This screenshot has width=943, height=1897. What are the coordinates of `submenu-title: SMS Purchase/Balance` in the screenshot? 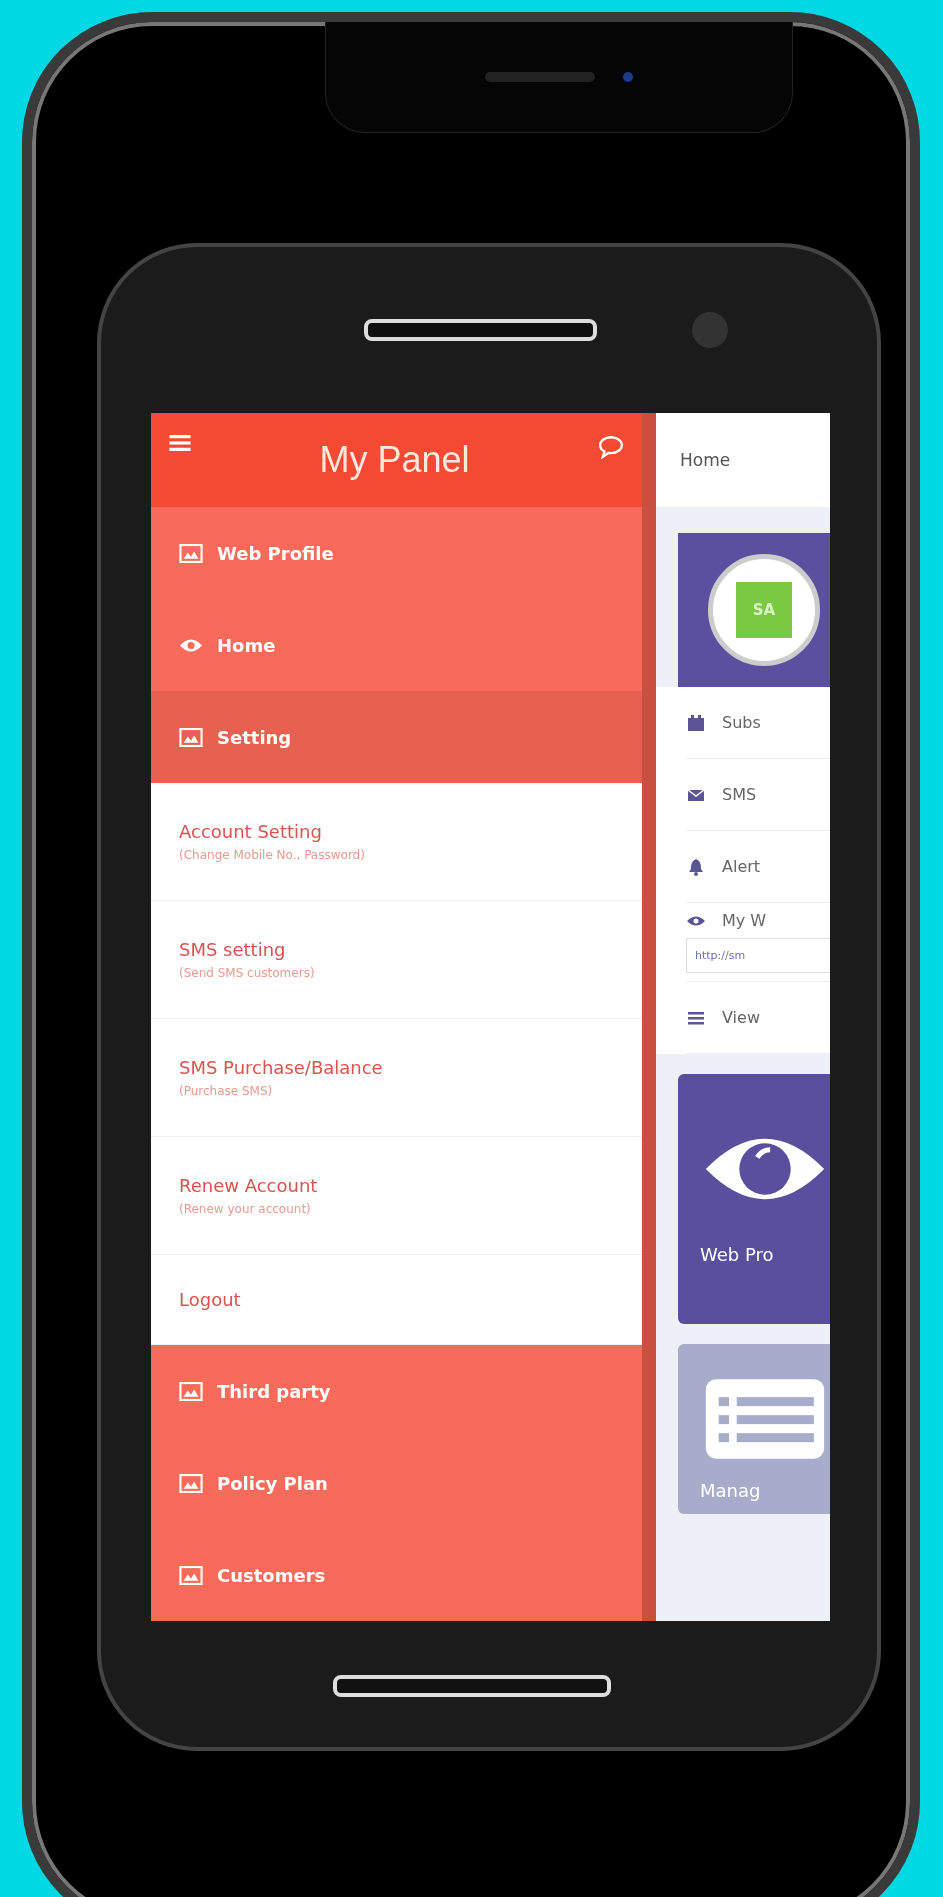 It's located at (281, 1067).